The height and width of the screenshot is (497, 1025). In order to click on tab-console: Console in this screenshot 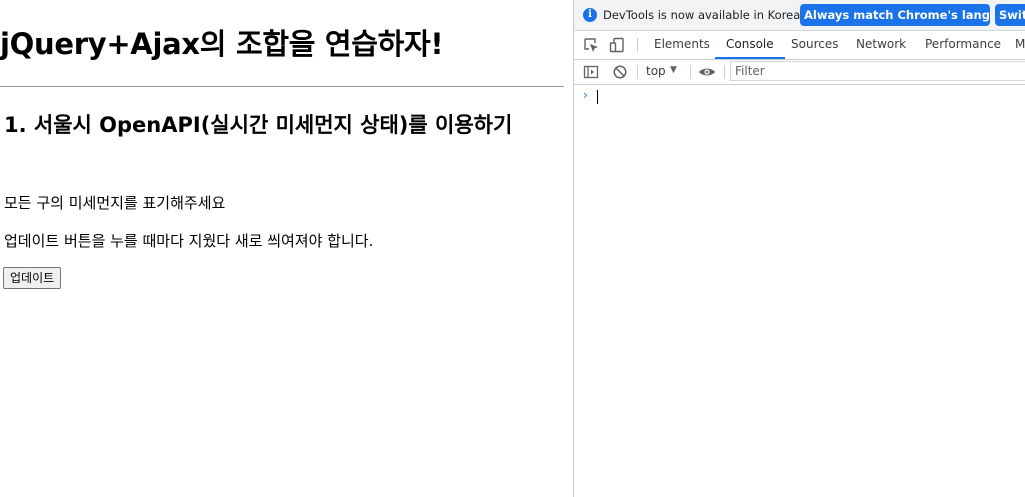, I will do `click(750, 45)`.